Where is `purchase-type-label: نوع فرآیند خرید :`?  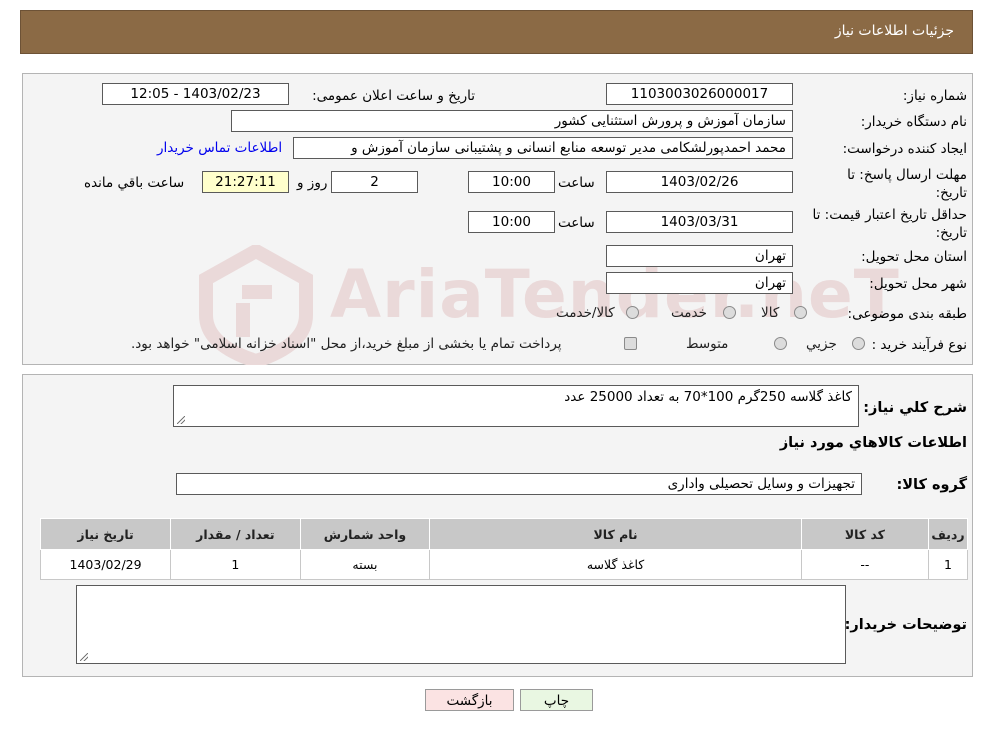
purchase-type-label: نوع فرآیند خرید : is located at coordinates (919, 345).